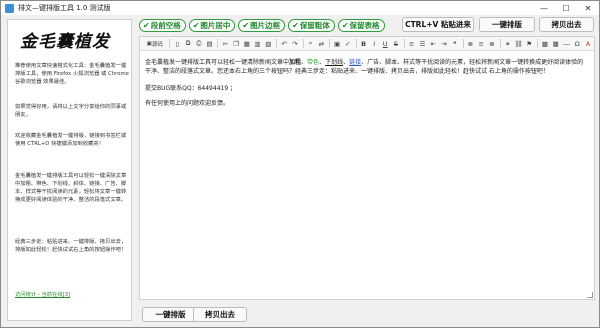  Describe the element at coordinates (455, 44) in the screenshot. I see `blockquote-icon: ❝` at that location.